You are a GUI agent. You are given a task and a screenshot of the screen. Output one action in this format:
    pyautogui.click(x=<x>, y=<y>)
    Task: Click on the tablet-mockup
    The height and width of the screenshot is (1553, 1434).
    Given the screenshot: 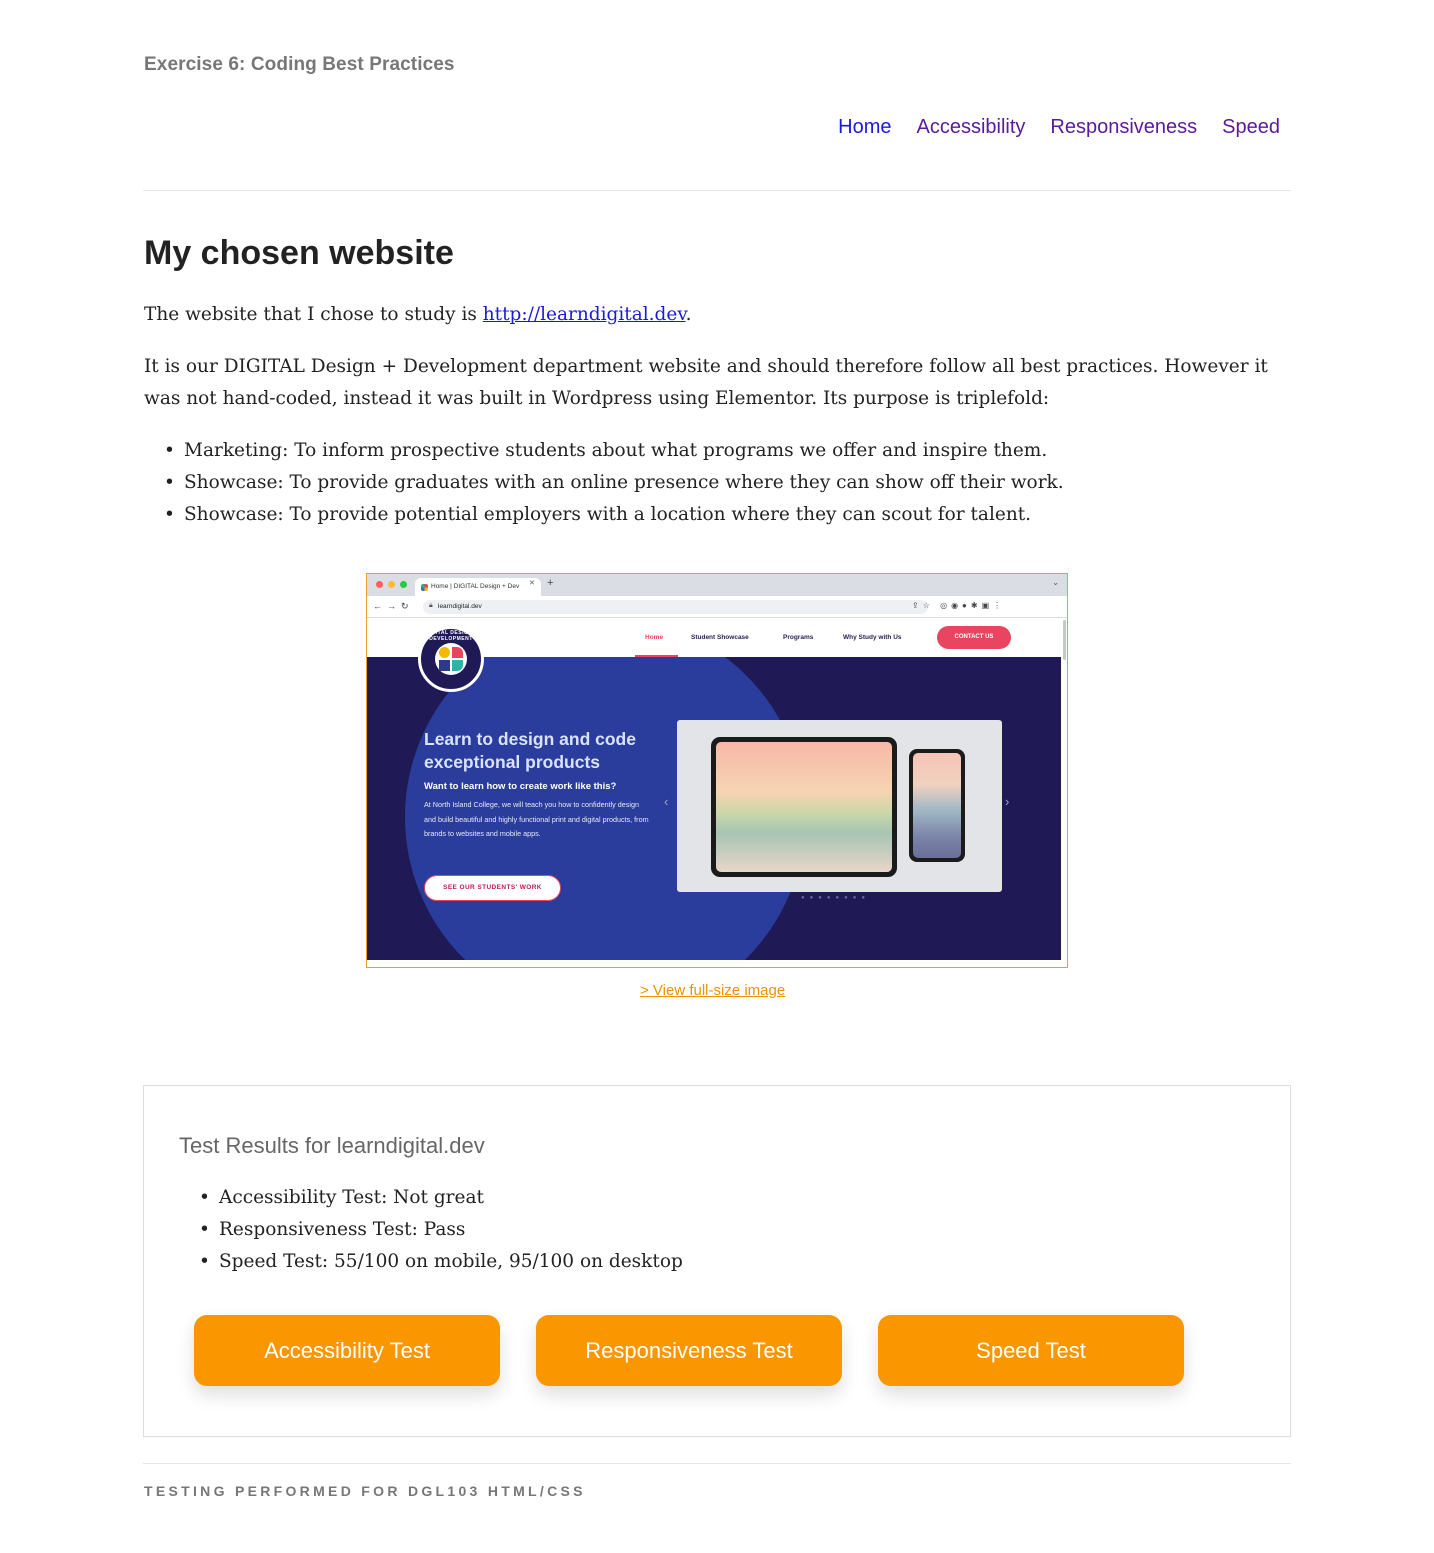 What is the action you would take?
    pyautogui.click(x=804, y=807)
    